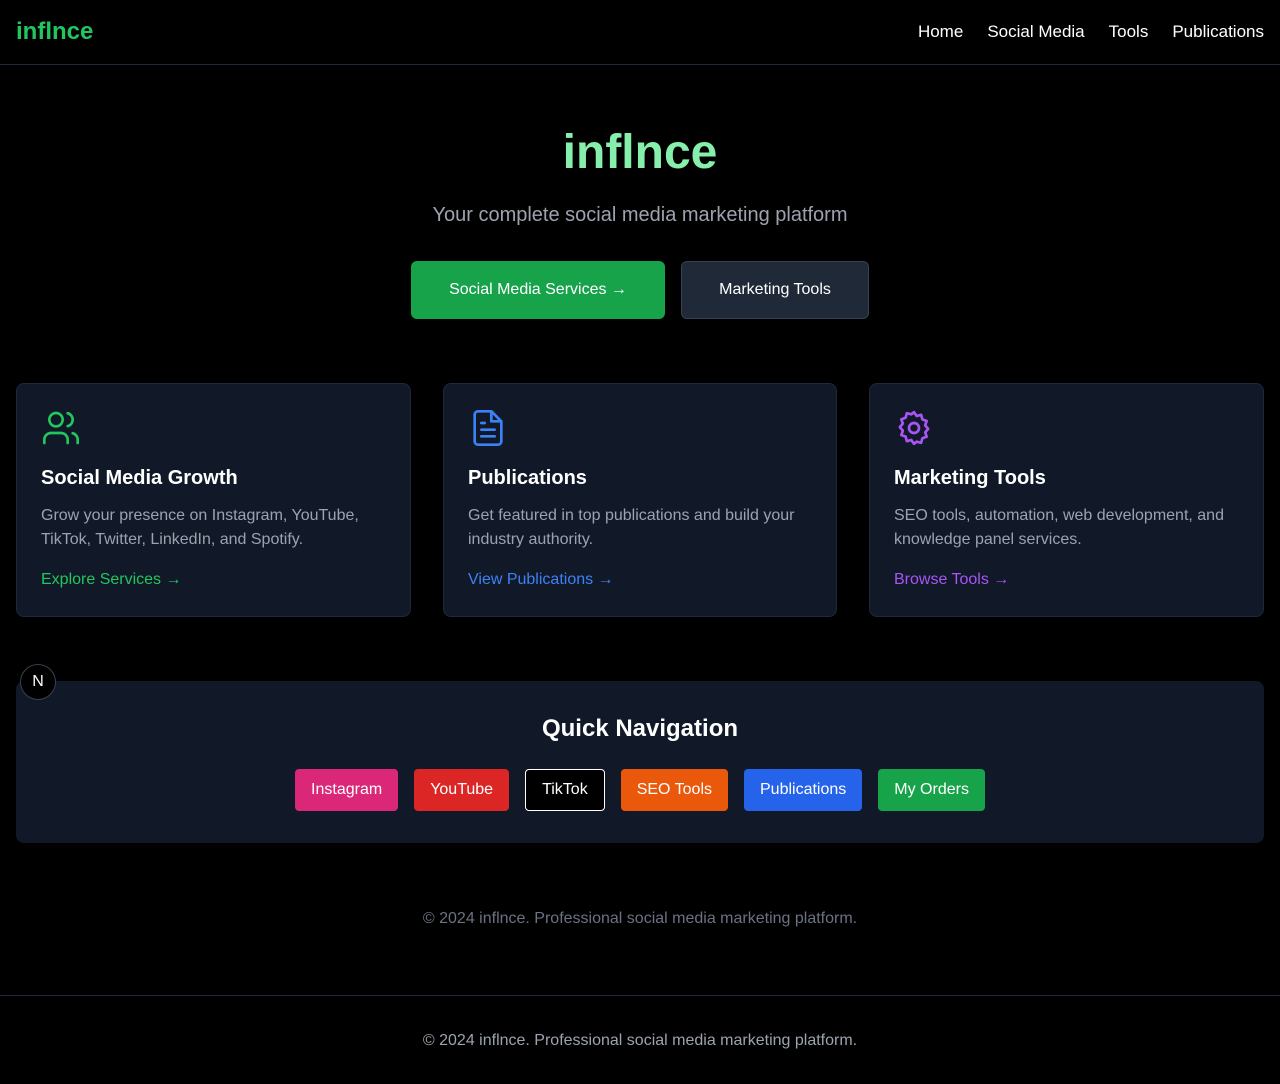 The width and height of the screenshot is (1280, 1084). Describe the element at coordinates (541, 580) in the screenshot. I see `view-publications-link: View Publications →` at that location.